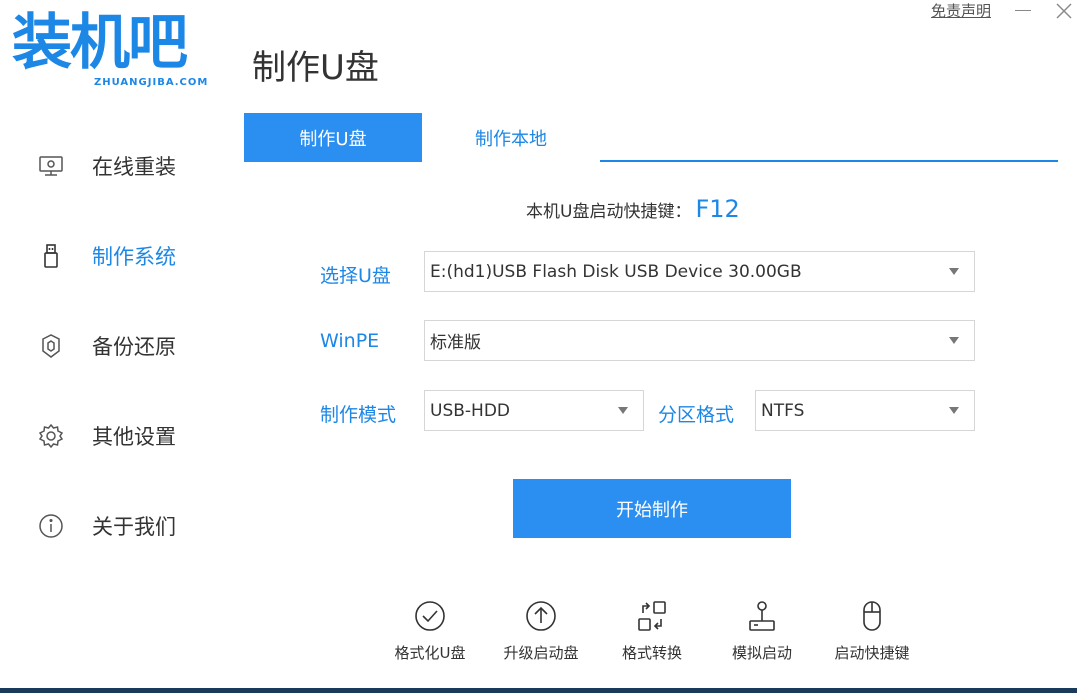 This screenshot has height=693, width=1077. Describe the element at coordinates (430, 653) in the screenshot. I see `tool-label: 格式化U盘` at that location.